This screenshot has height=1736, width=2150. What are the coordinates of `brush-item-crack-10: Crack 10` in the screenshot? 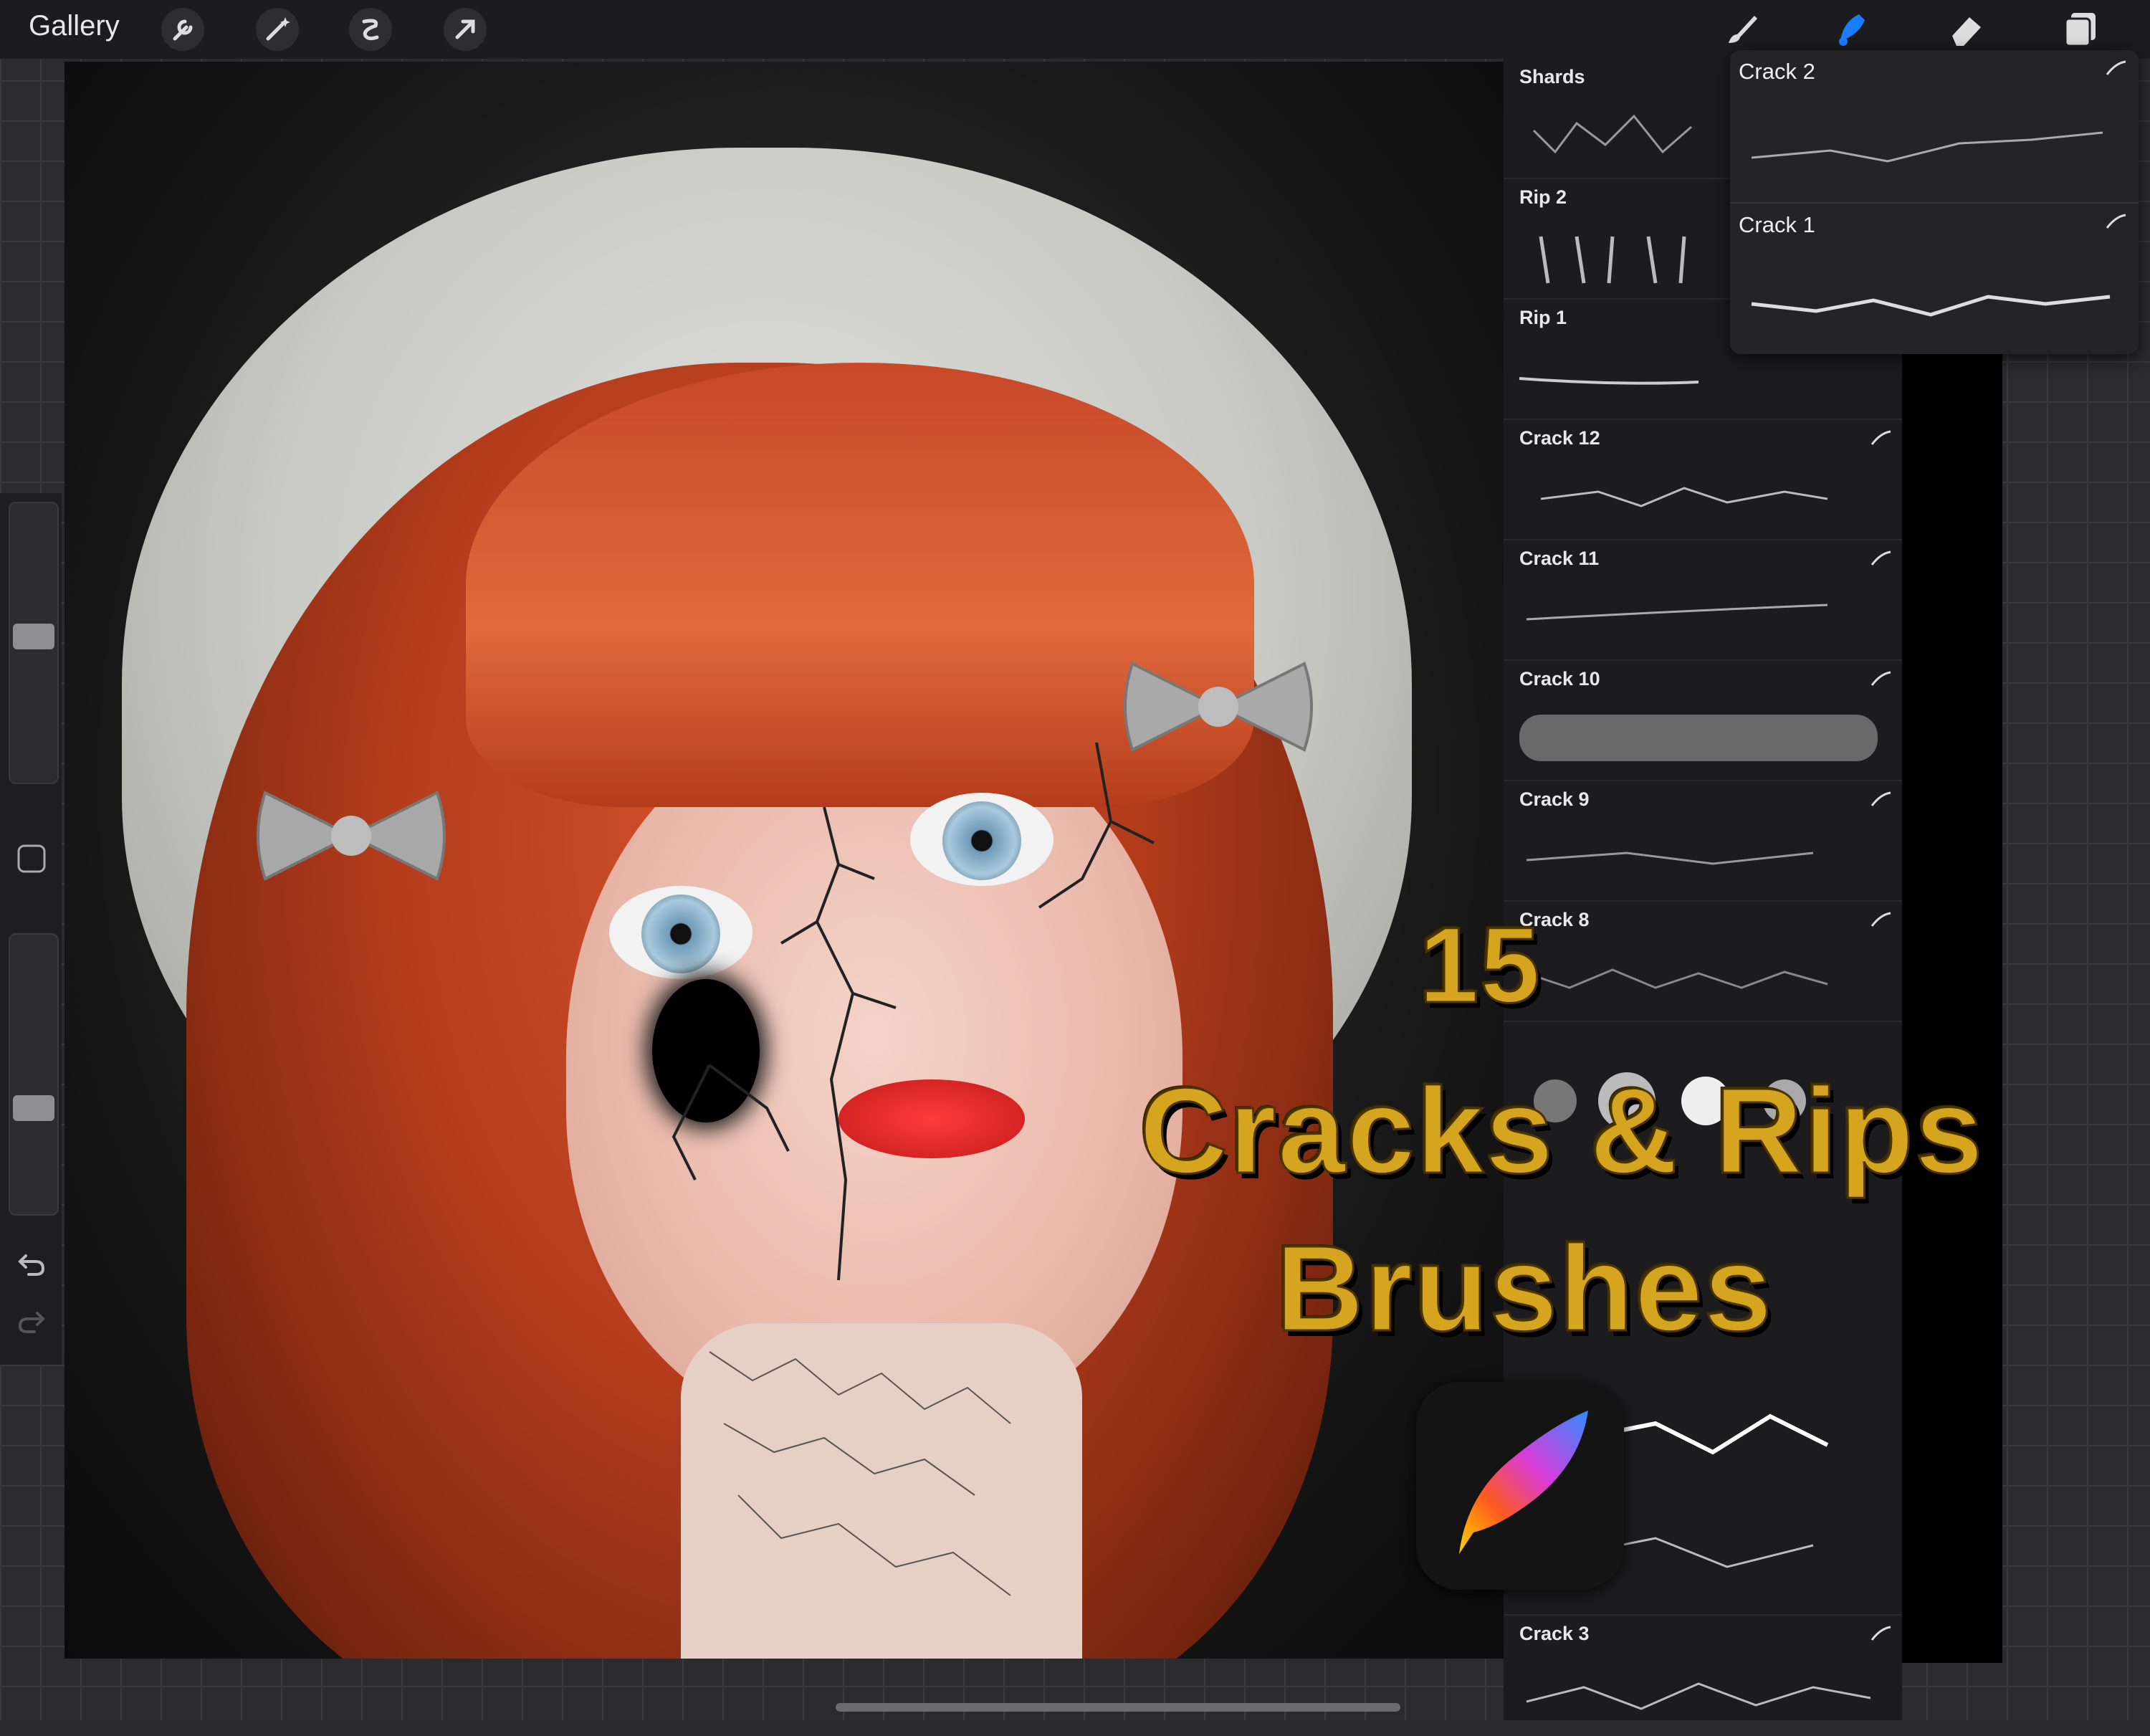 It's located at (1703, 721).